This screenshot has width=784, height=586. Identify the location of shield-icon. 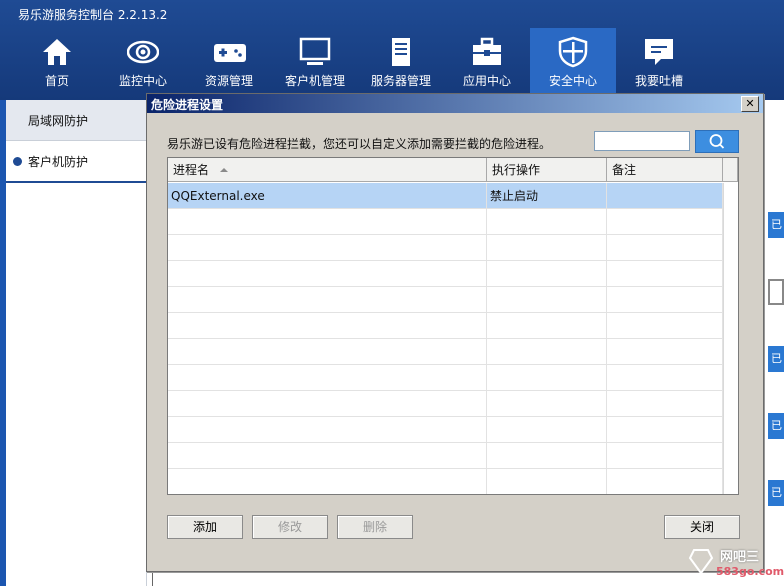
(573, 52).